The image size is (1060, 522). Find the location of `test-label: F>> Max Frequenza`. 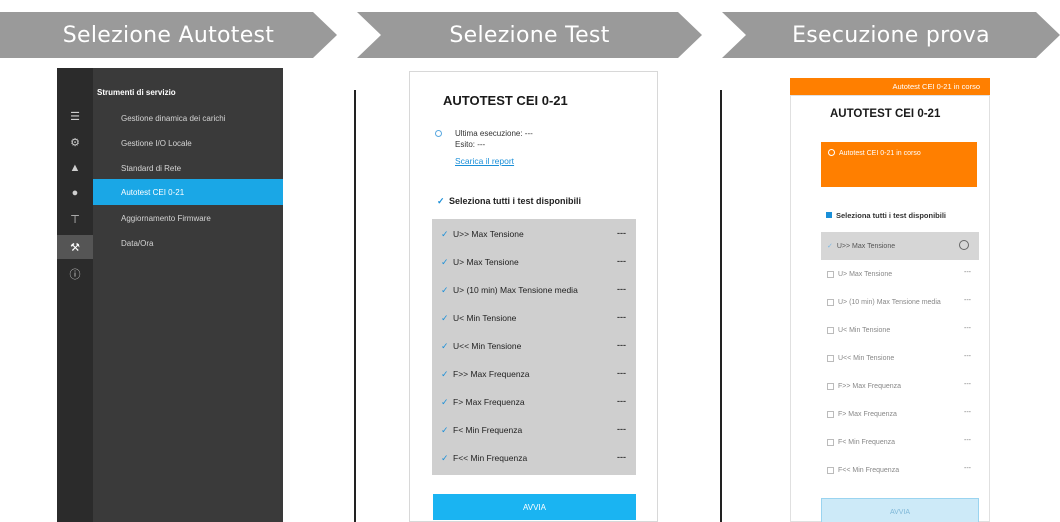

test-label: F>> Max Frequenza is located at coordinates (491, 374).